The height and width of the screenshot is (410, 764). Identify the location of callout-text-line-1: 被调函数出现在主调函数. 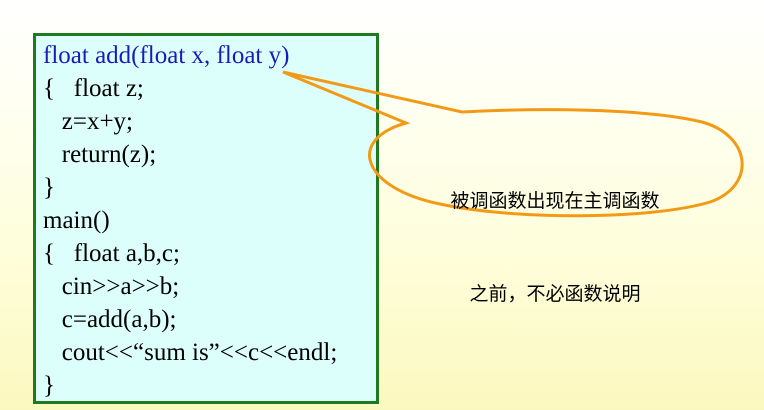
(555, 201).